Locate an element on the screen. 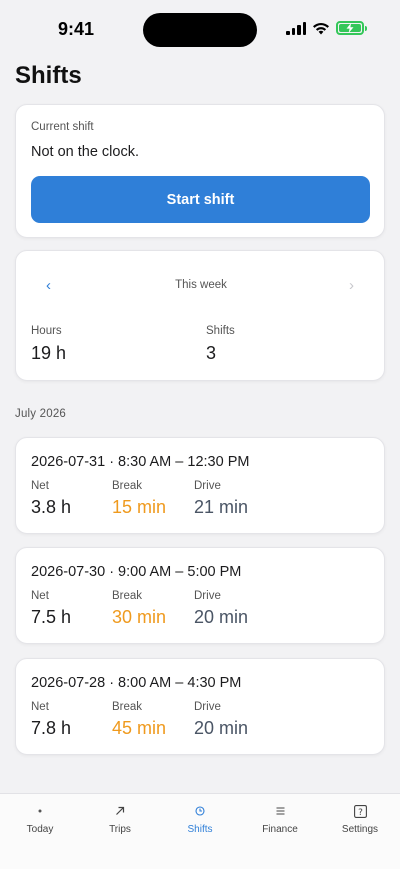 This screenshot has width=400, height=869. net-value: 7.8 h is located at coordinates (51, 728).